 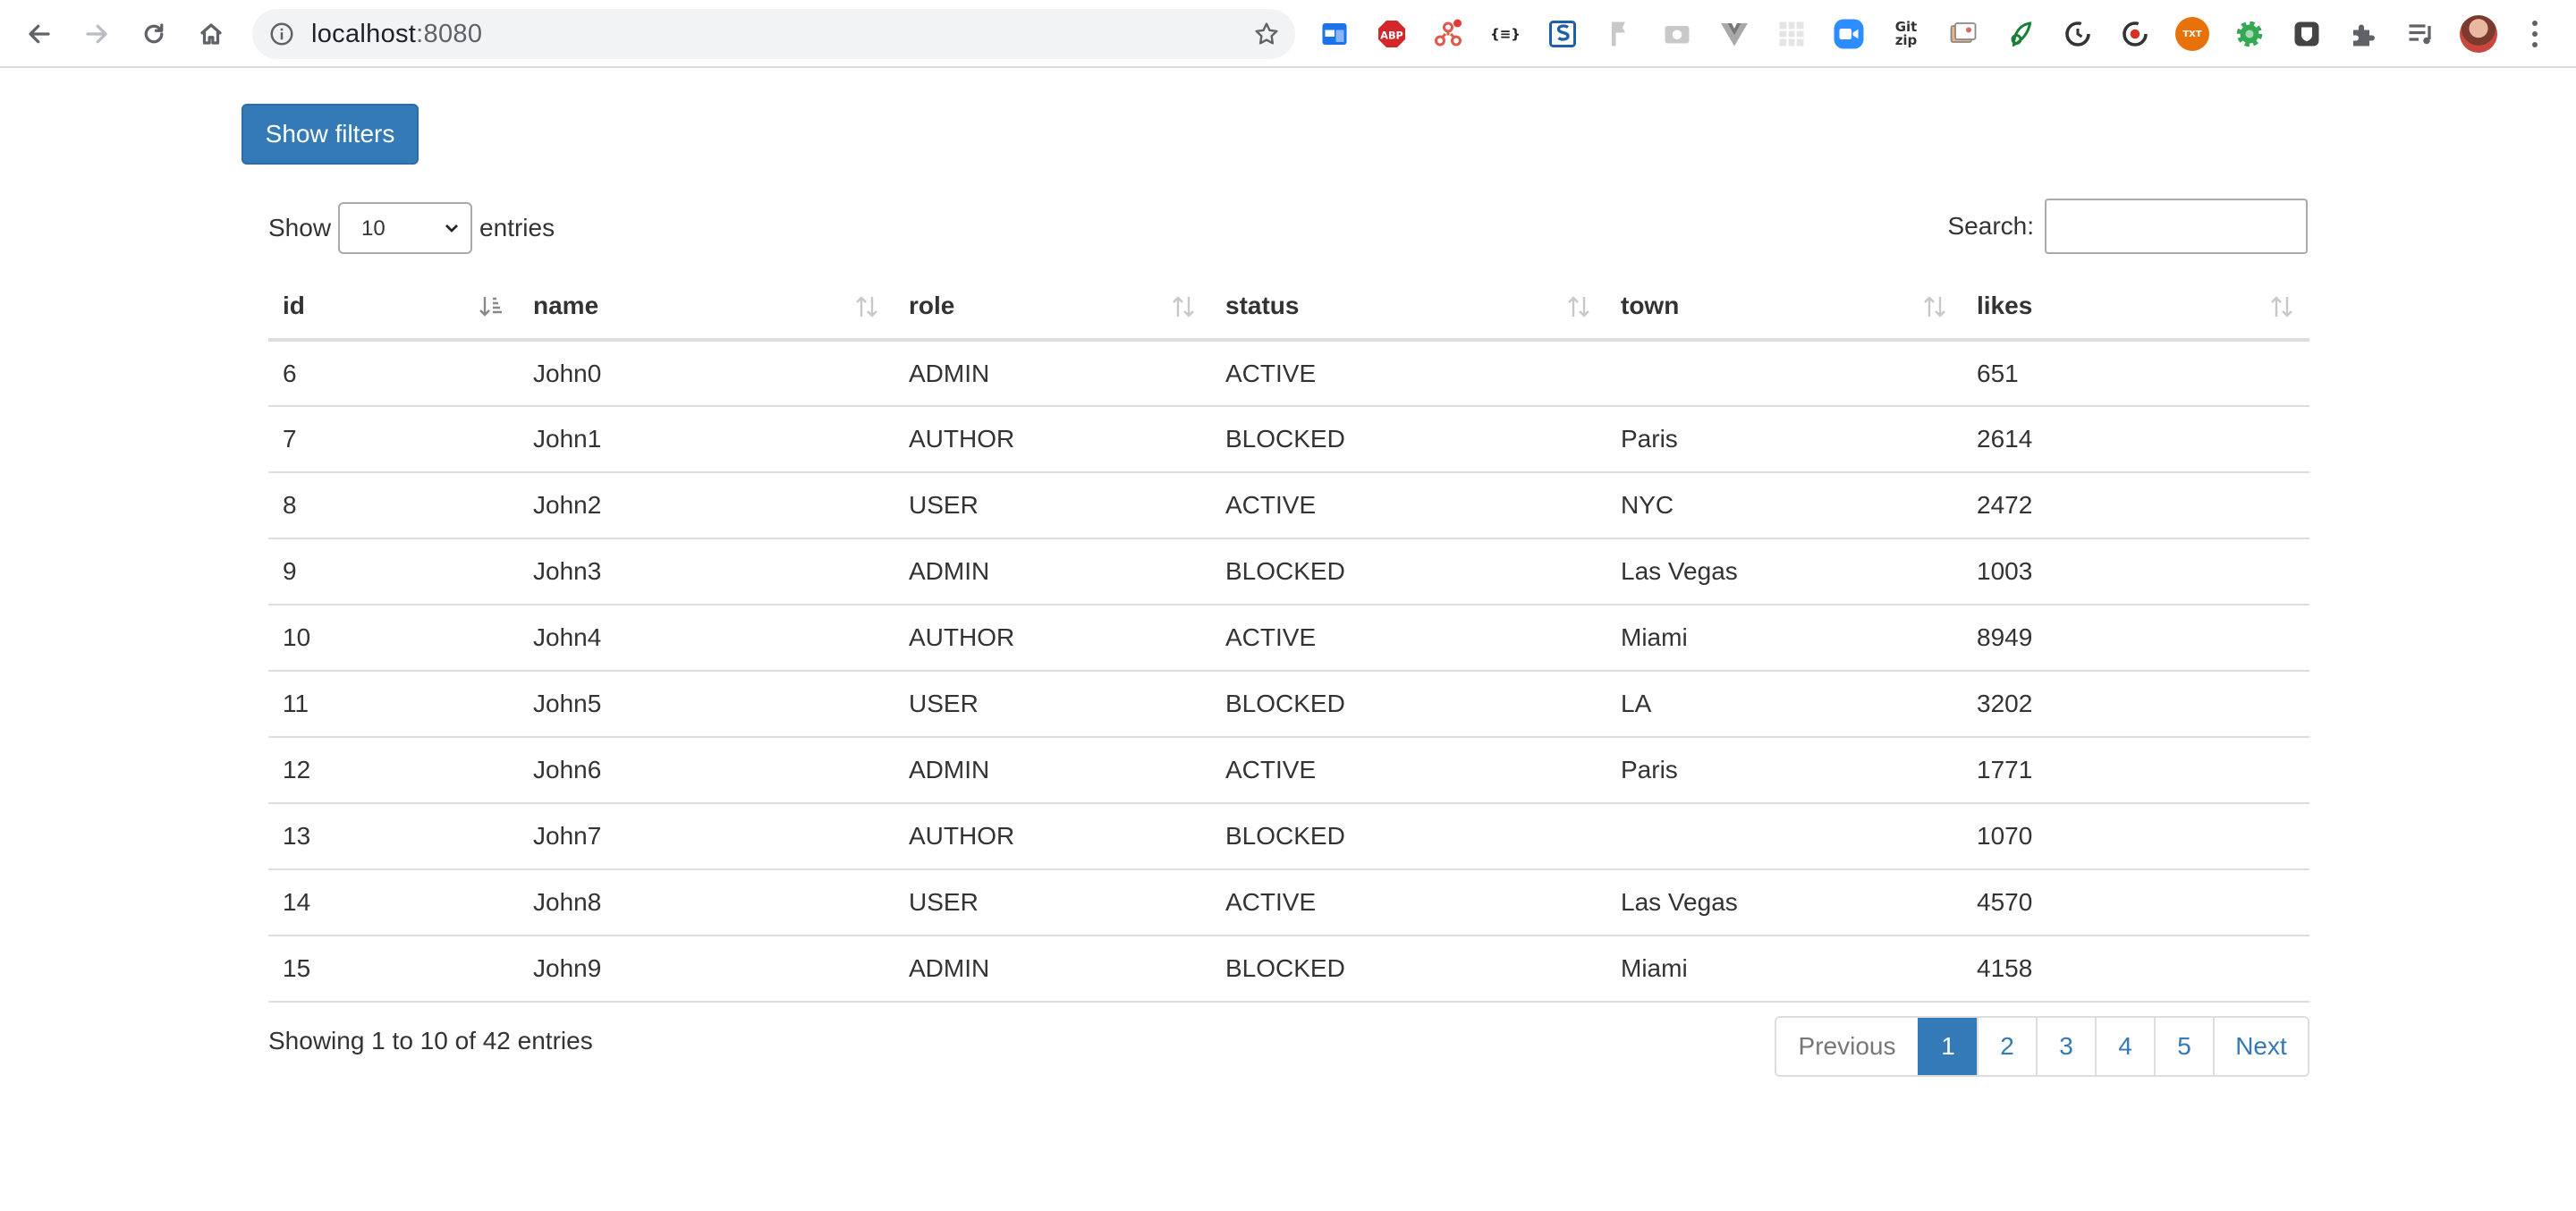 What do you see at coordinates (2535, 34) in the screenshot?
I see `browser-menu-icon` at bounding box center [2535, 34].